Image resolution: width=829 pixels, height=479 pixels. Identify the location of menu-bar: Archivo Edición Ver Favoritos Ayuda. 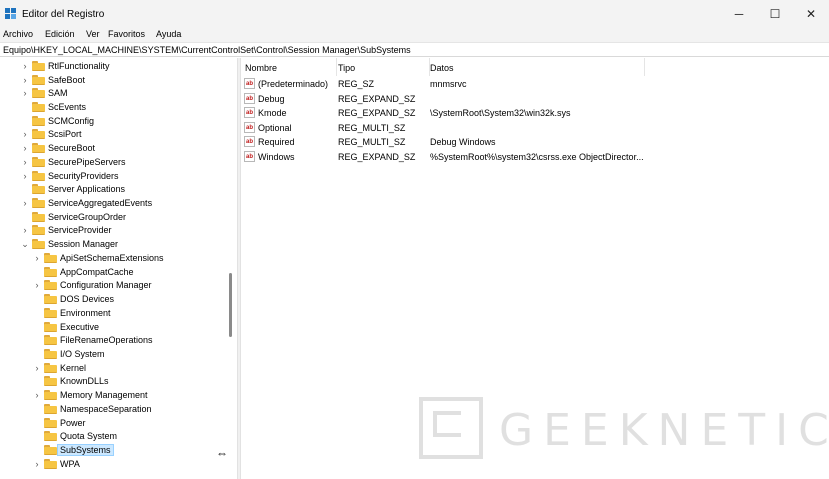
(414, 35).